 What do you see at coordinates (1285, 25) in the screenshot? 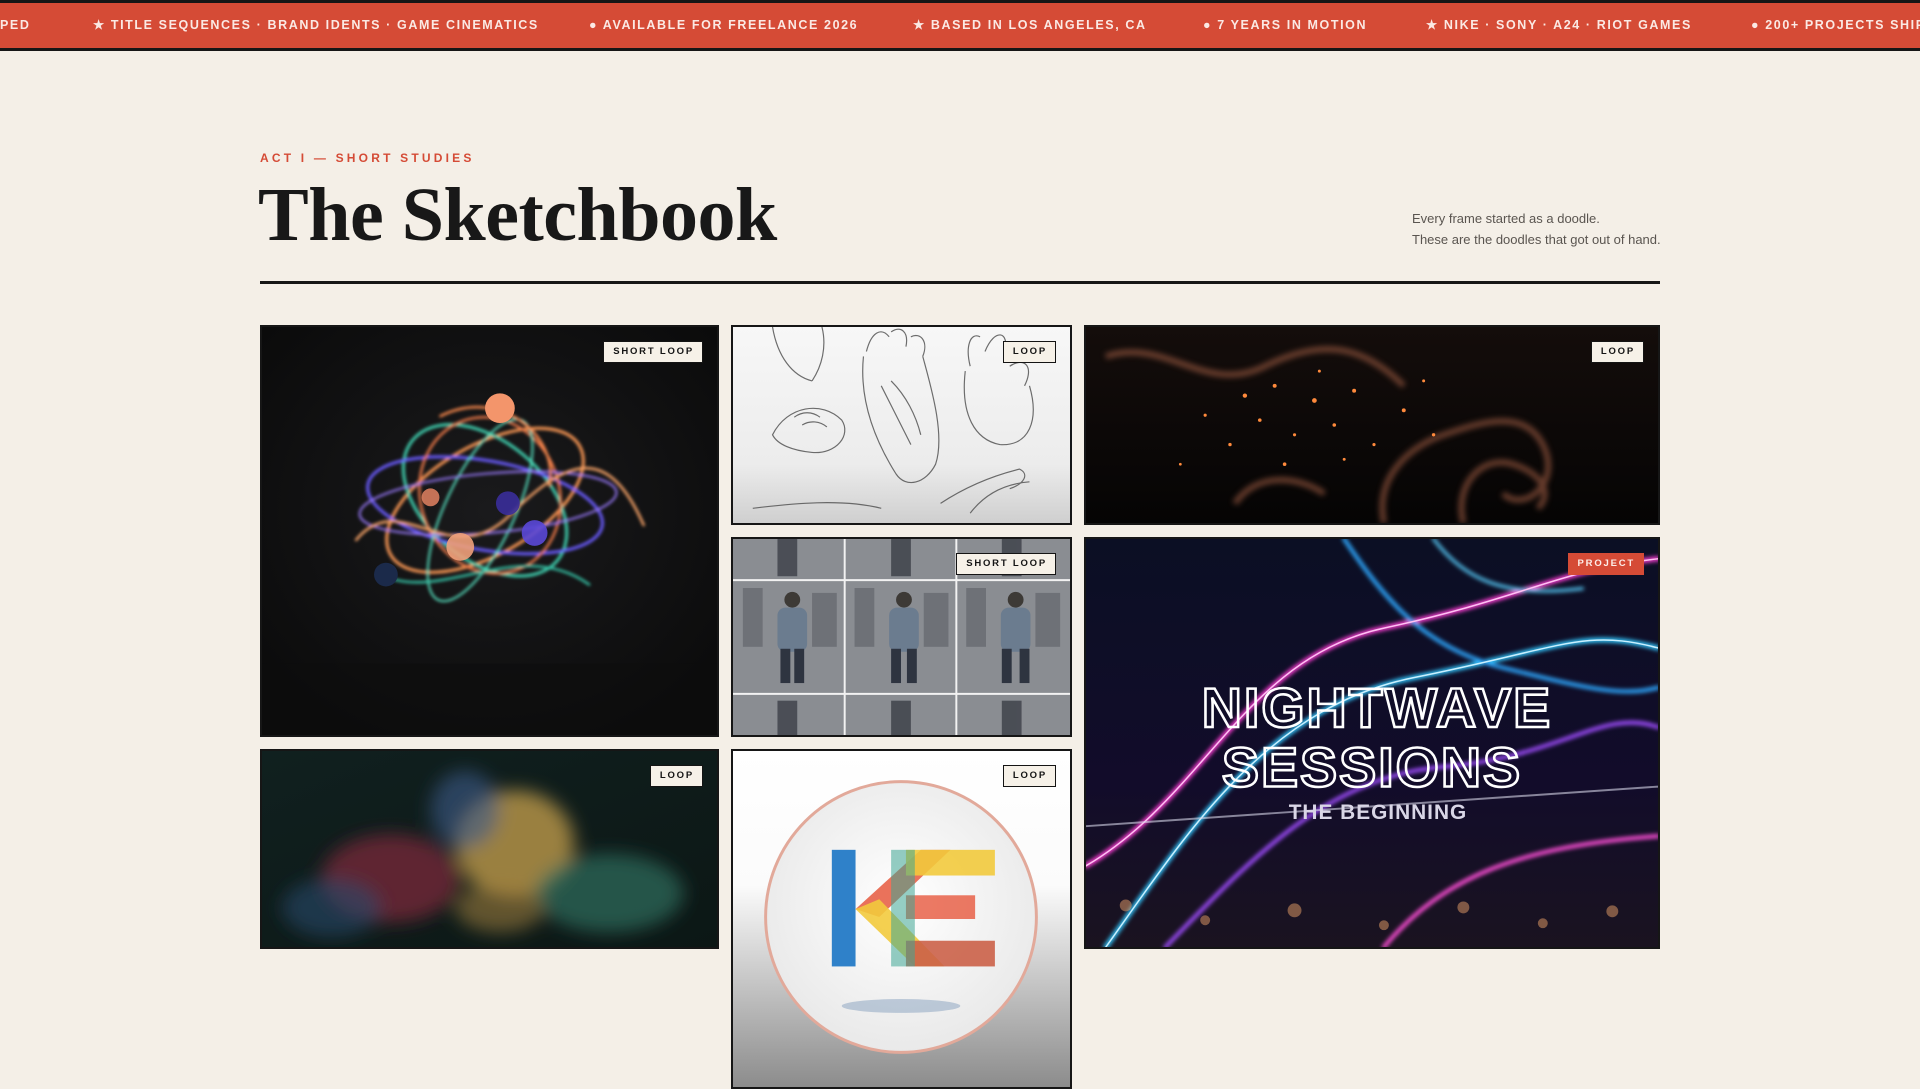
I see `marquee-item: ● 7 YEARS IN MOTION` at bounding box center [1285, 25].